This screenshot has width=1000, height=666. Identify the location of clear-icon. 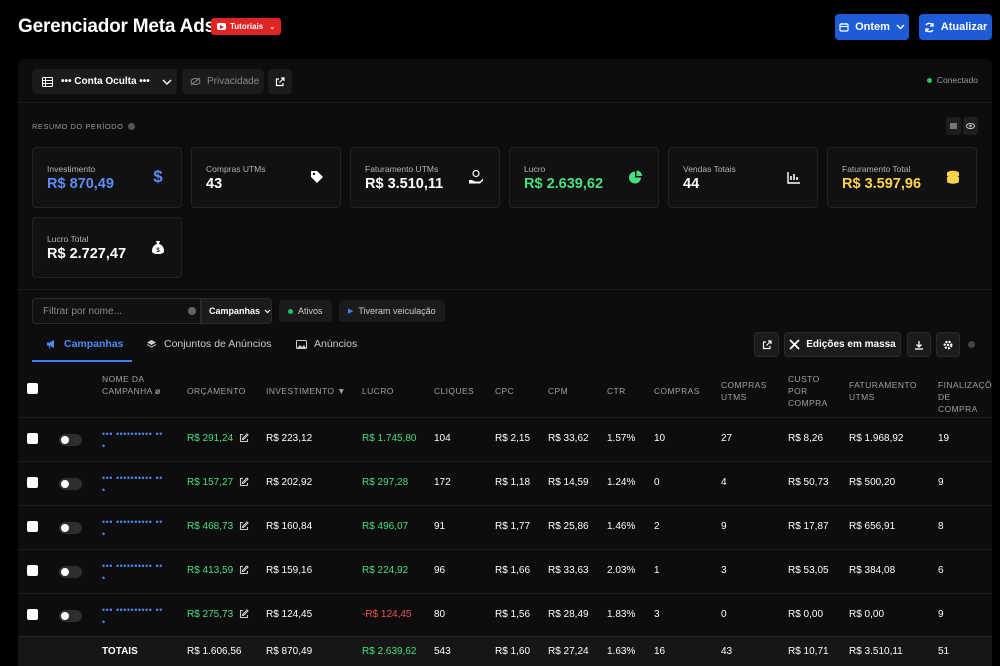
(192, 311).